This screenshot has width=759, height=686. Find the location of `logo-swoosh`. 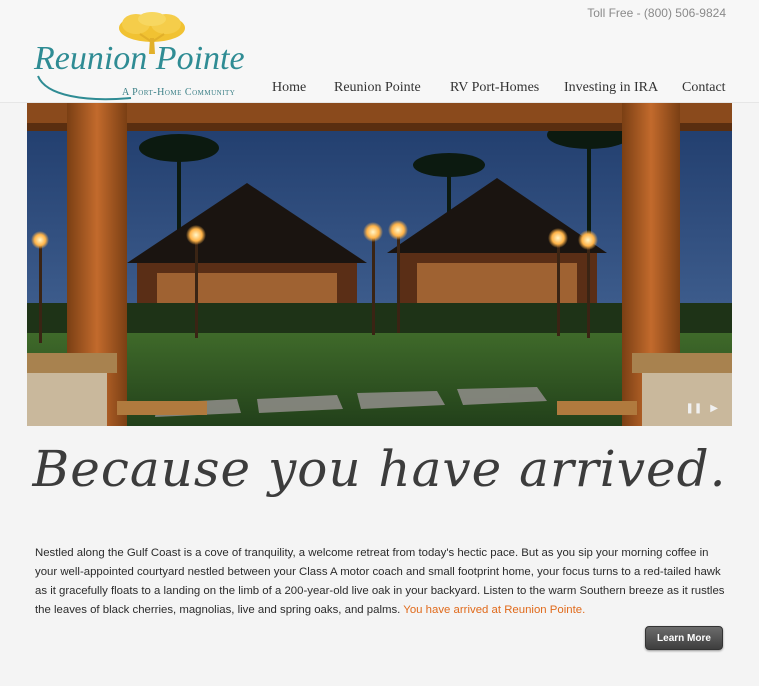

logo-swoosh is located at coordinates (84, 88).